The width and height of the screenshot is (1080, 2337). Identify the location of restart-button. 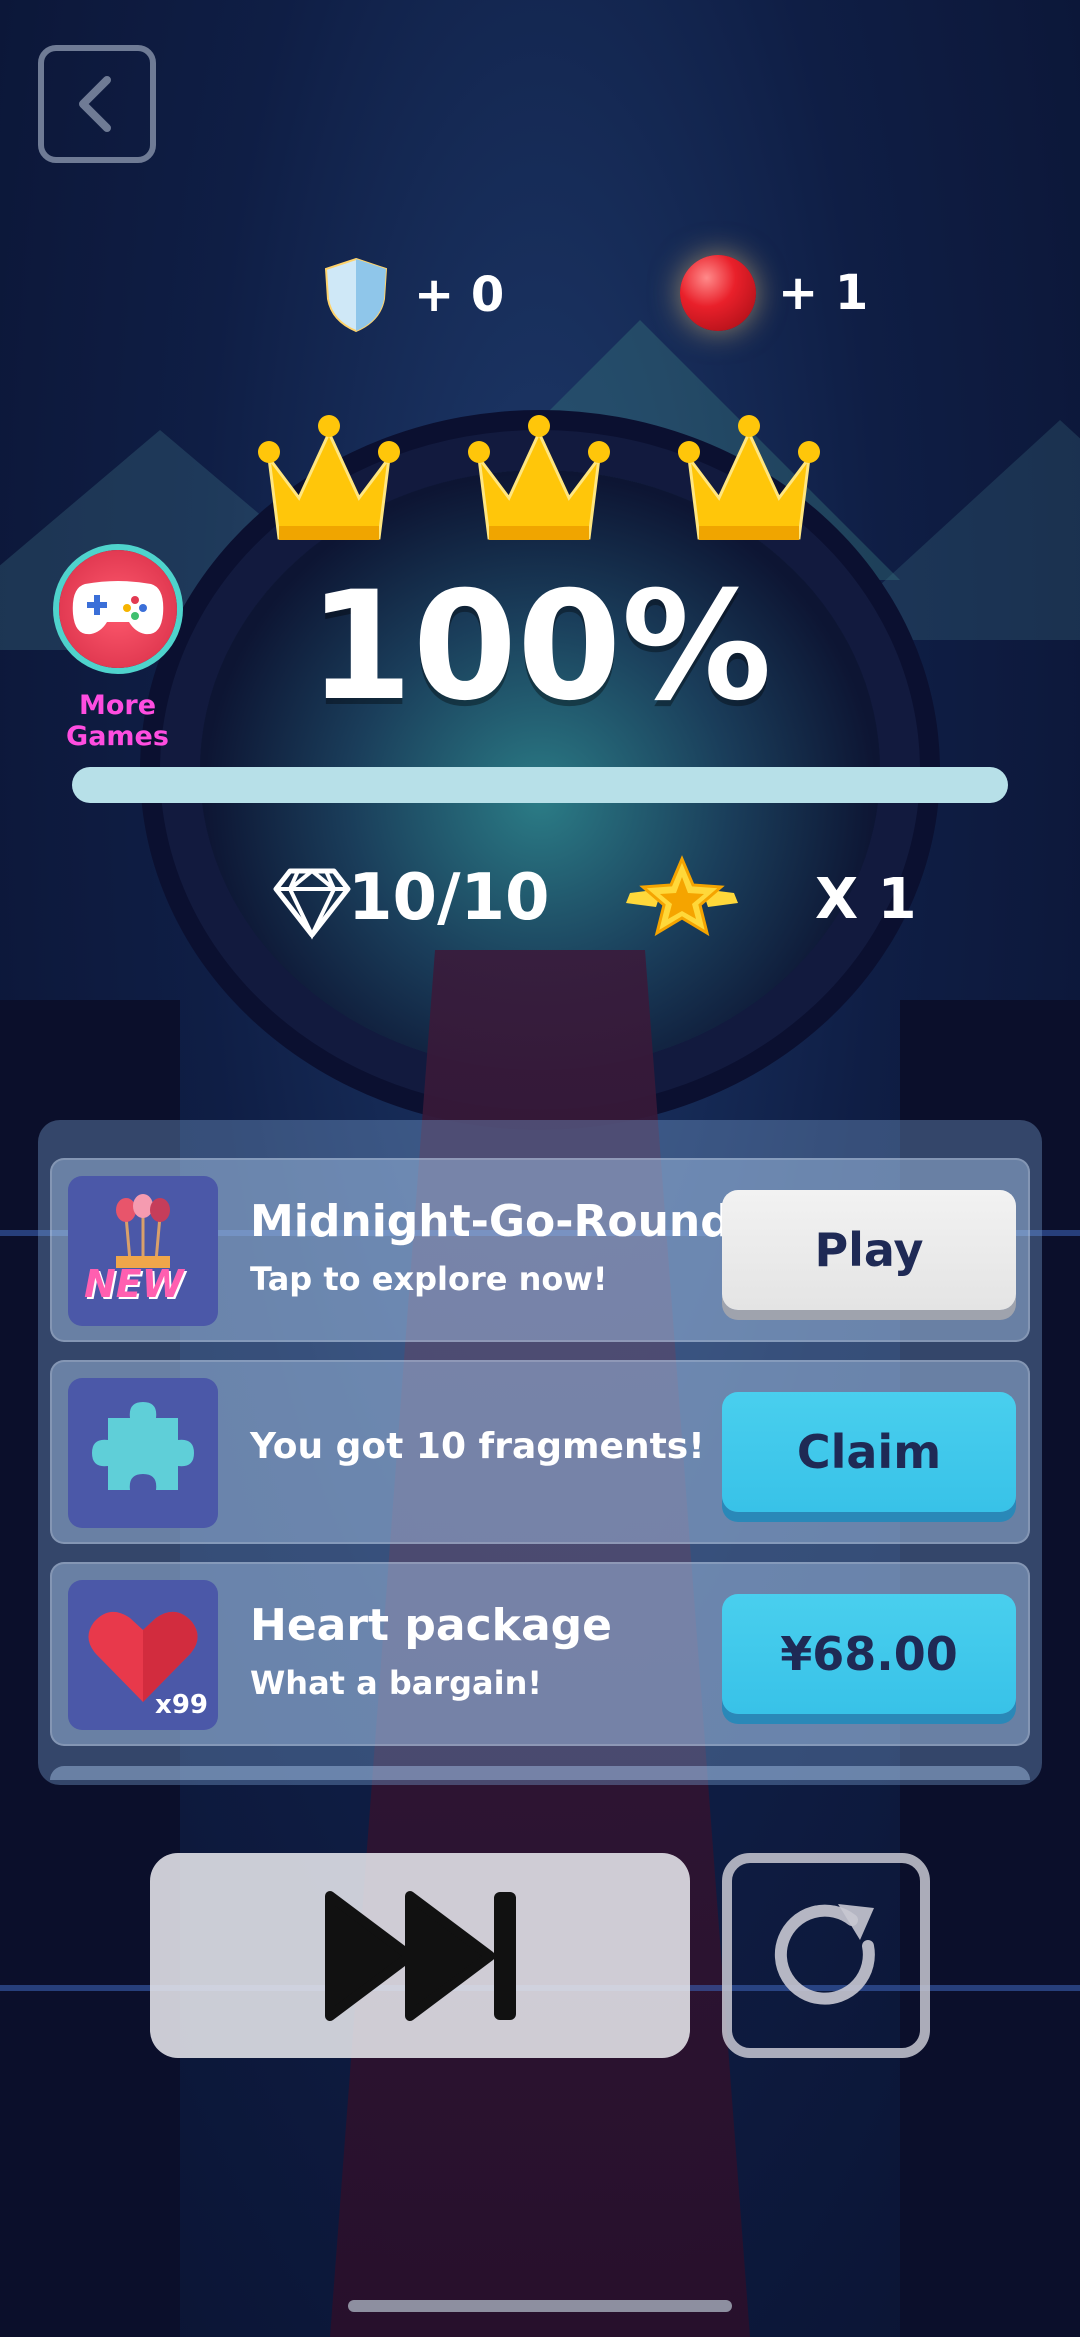
(826, 1955).